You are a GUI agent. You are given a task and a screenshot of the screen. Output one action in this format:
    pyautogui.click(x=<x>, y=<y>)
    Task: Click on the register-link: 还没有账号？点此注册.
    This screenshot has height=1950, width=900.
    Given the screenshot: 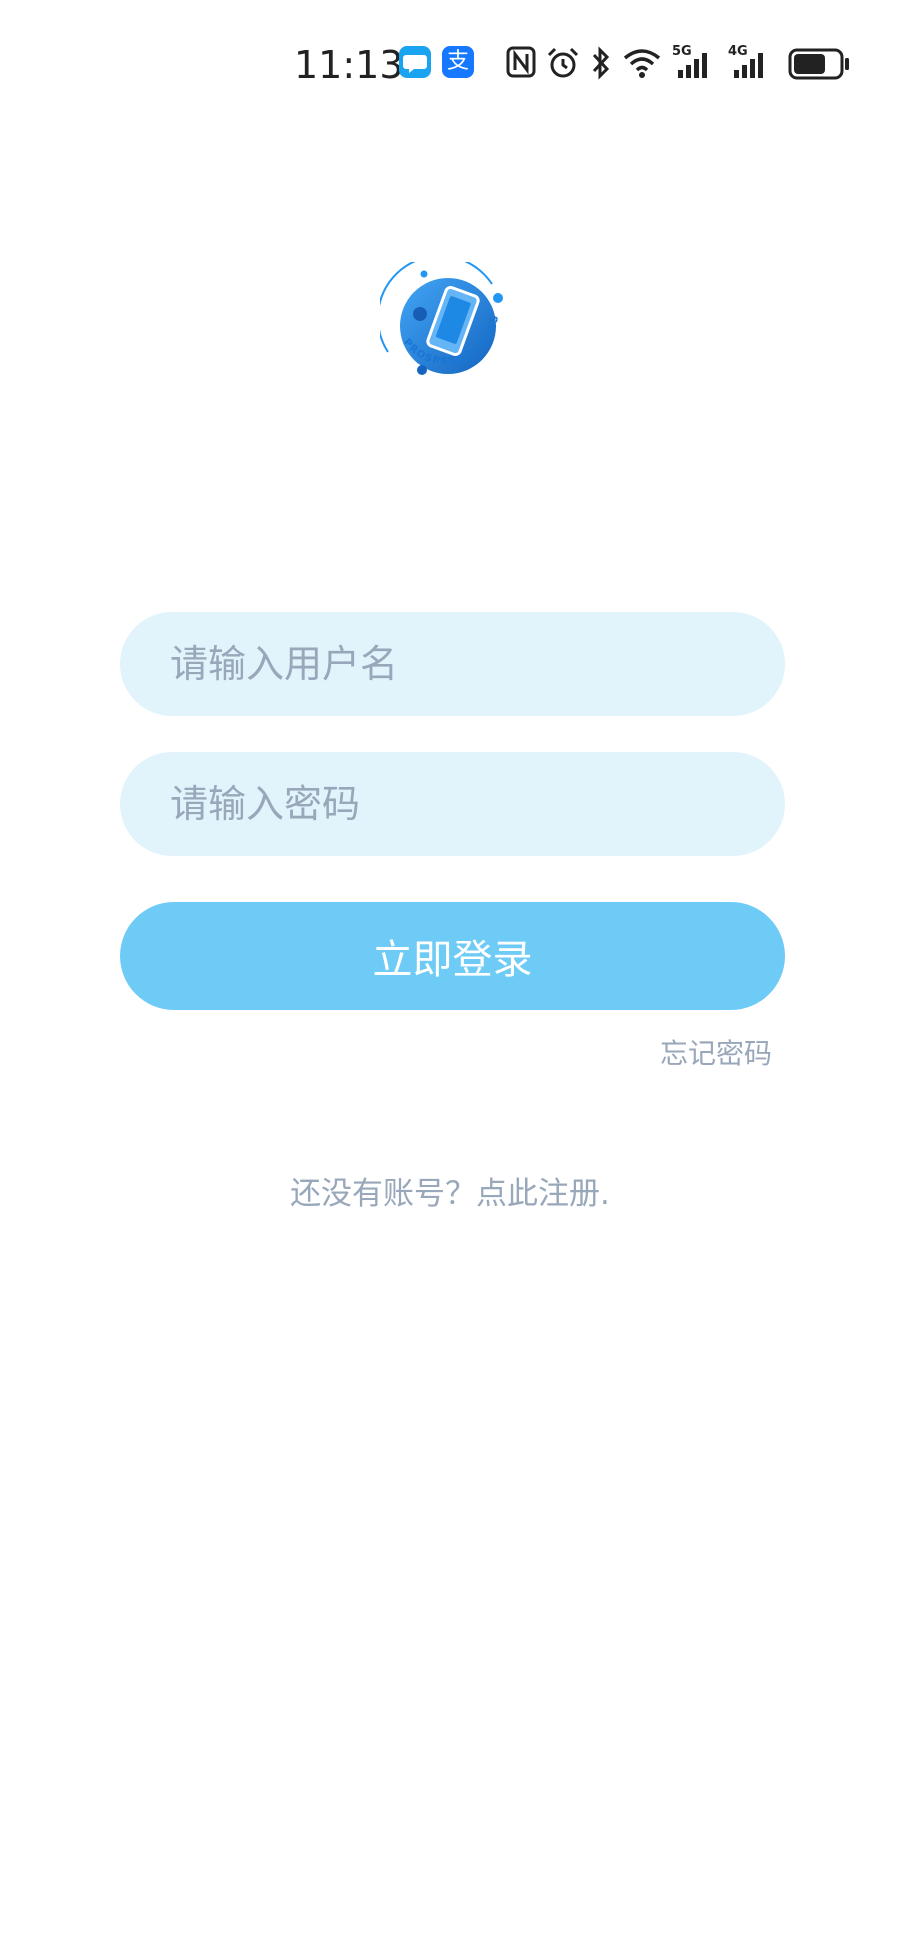 What is the action you would take?
    pyautogui.click(x=450, y=1190)
    